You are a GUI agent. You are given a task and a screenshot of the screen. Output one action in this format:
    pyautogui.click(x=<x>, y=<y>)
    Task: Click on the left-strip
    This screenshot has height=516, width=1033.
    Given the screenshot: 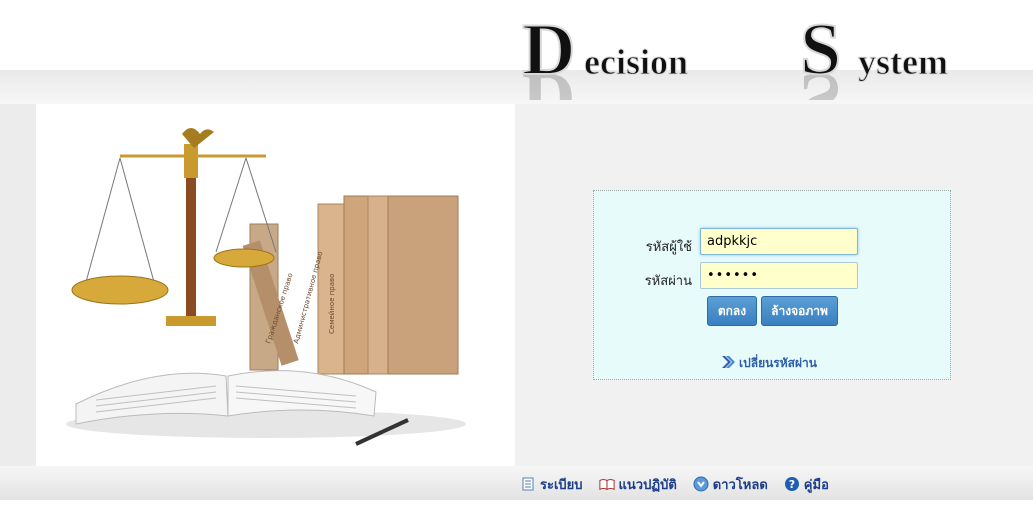 What is the action you would take?
    pyautogui.click(x=18, y=285)
    